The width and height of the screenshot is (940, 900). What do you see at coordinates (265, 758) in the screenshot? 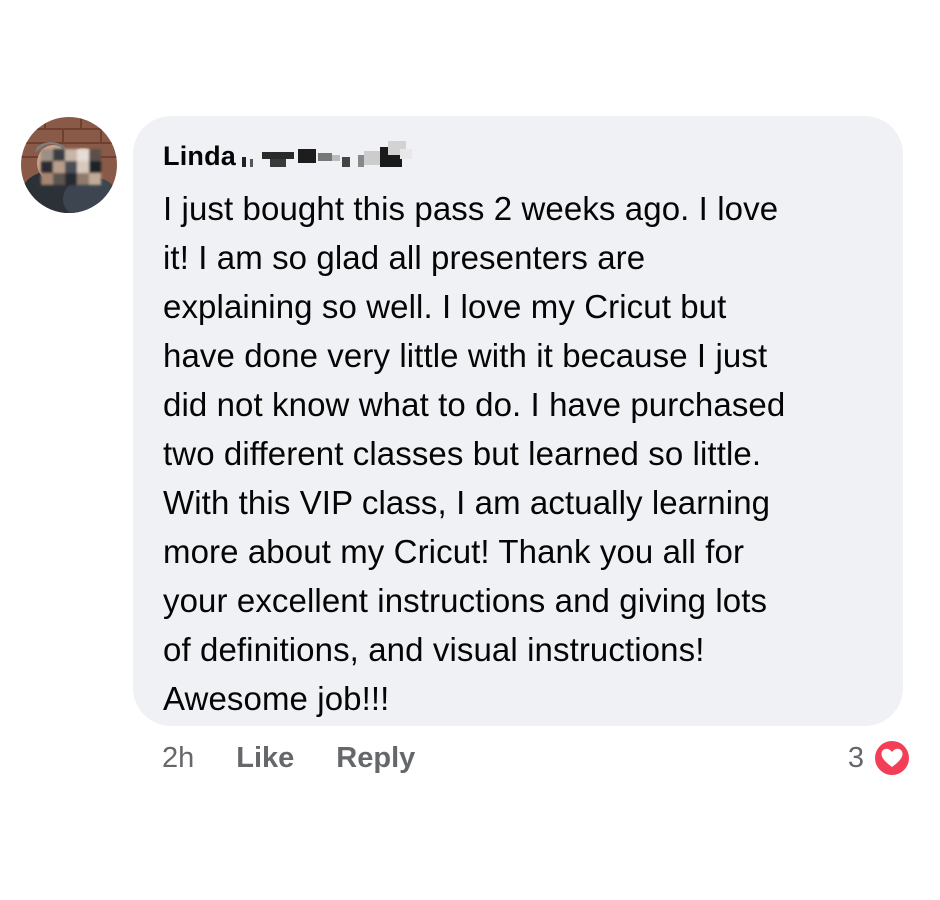
I see `like-button: Like` at bounding box center [265, 758].